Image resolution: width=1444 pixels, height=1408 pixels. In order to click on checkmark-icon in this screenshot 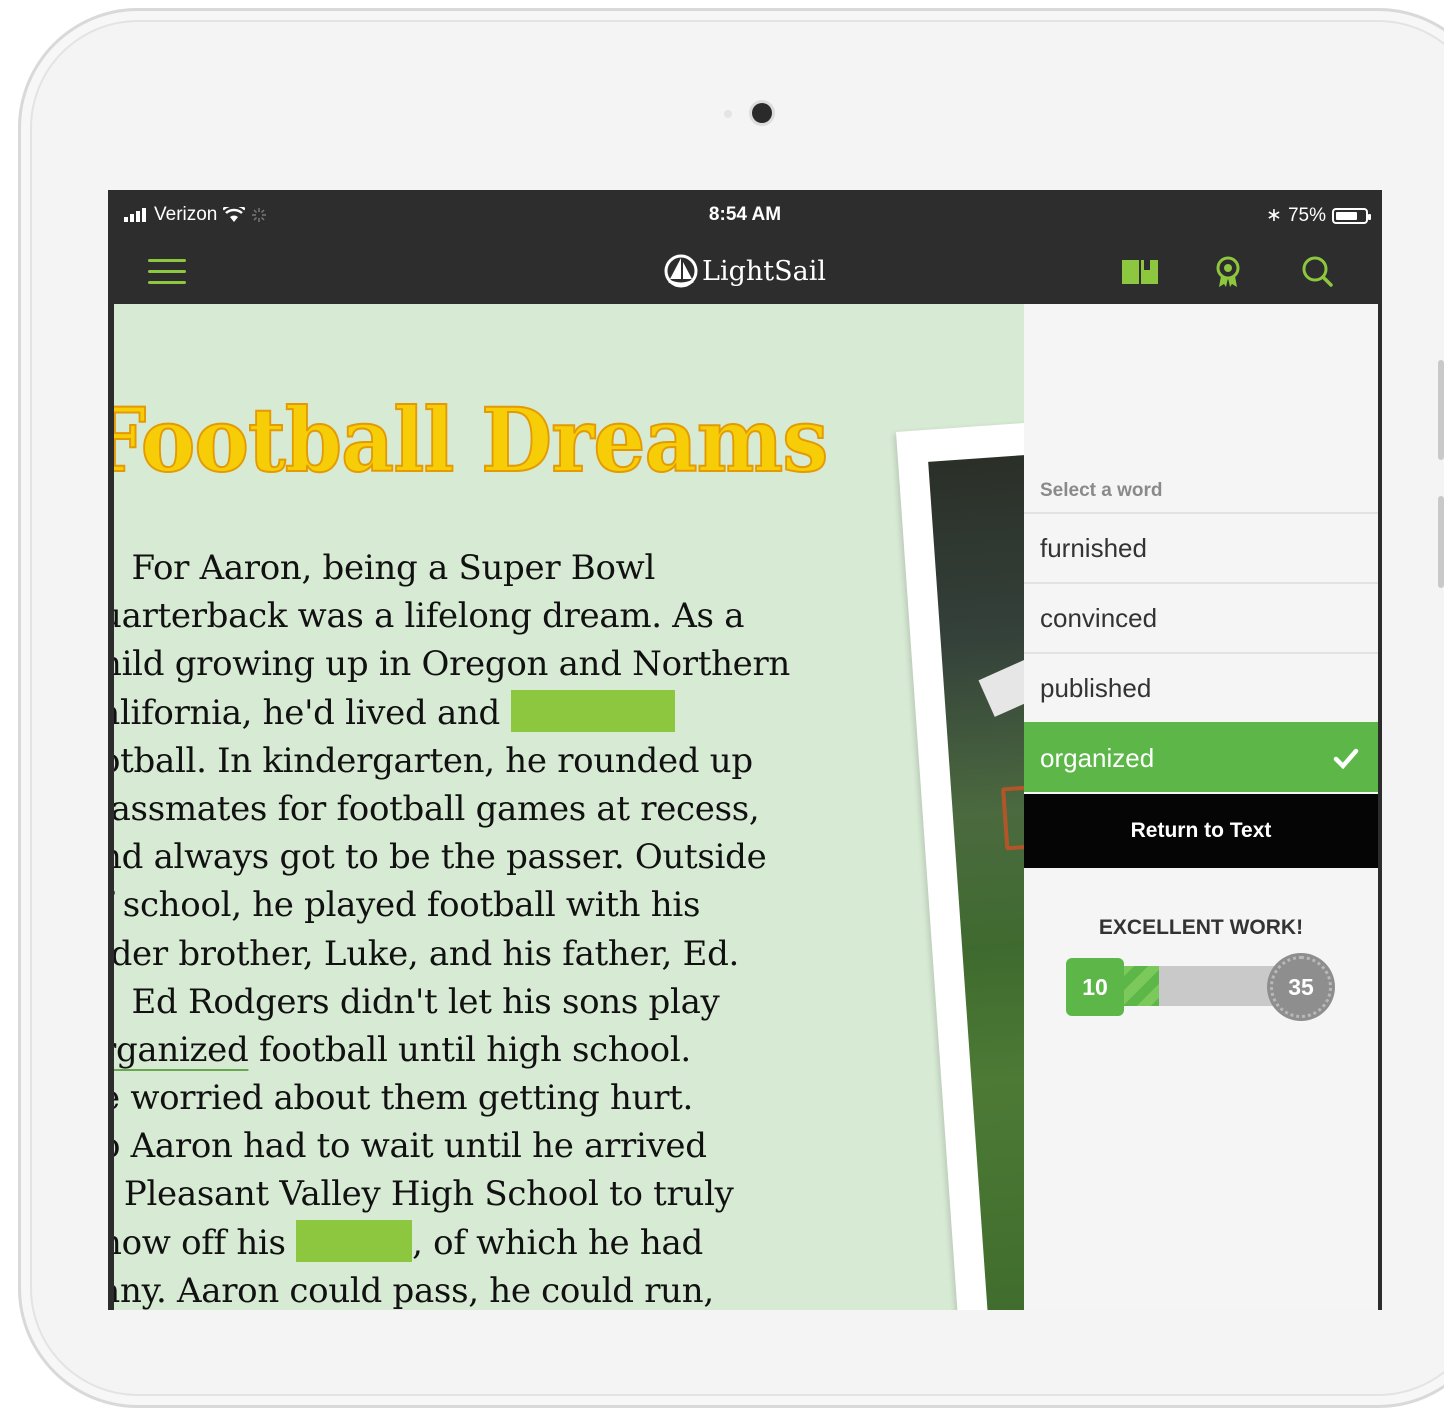, I will do `click(1346, 759)`.